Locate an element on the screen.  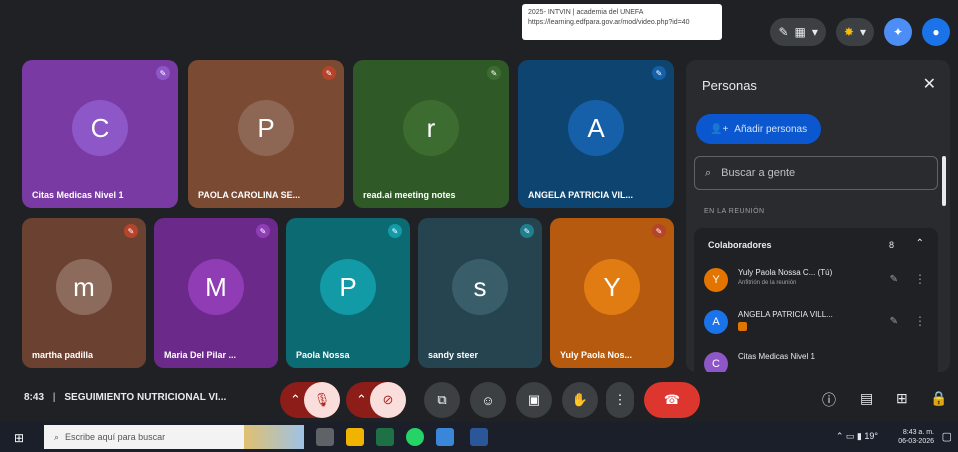
participant-tile: ✎ r read.ai meeting notes is located at coordinates (431, 134).